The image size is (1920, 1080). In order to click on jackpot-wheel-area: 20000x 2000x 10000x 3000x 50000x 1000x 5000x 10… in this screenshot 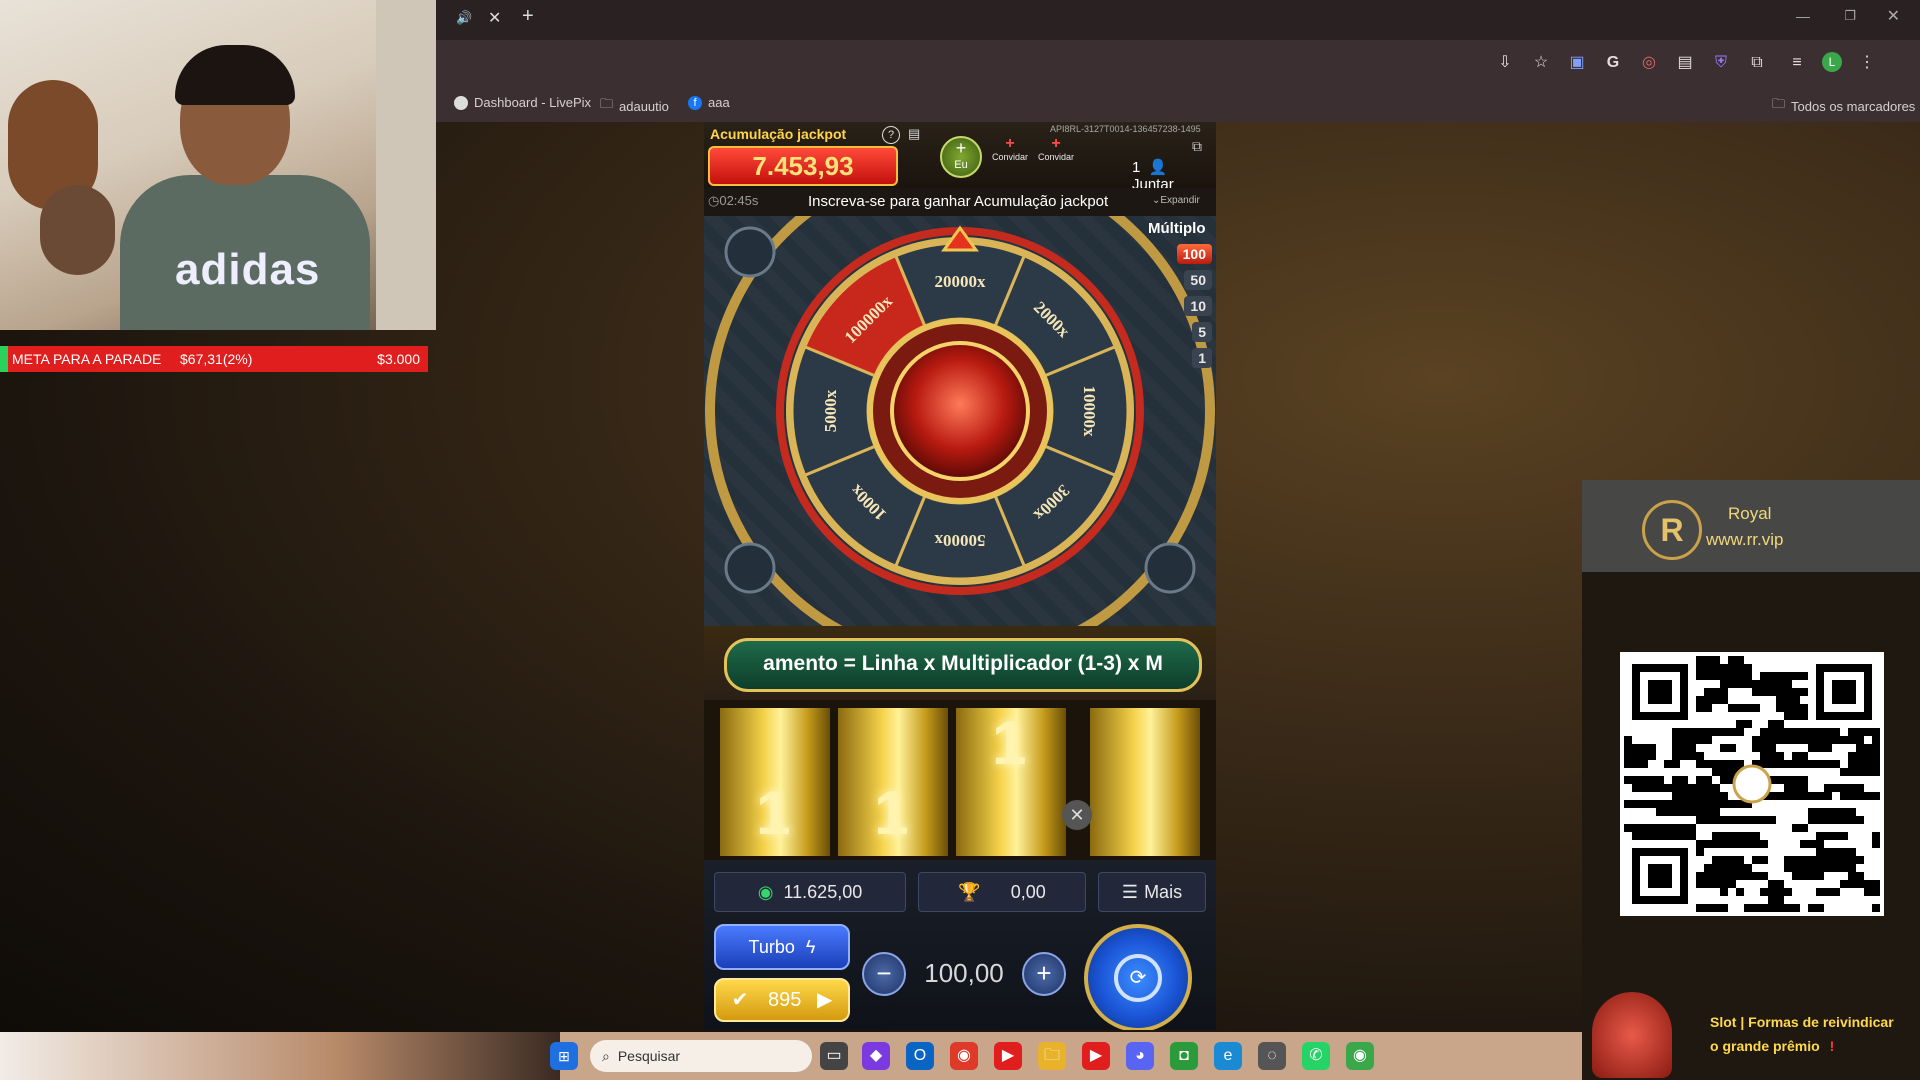, I will do `click(960, 421)`.